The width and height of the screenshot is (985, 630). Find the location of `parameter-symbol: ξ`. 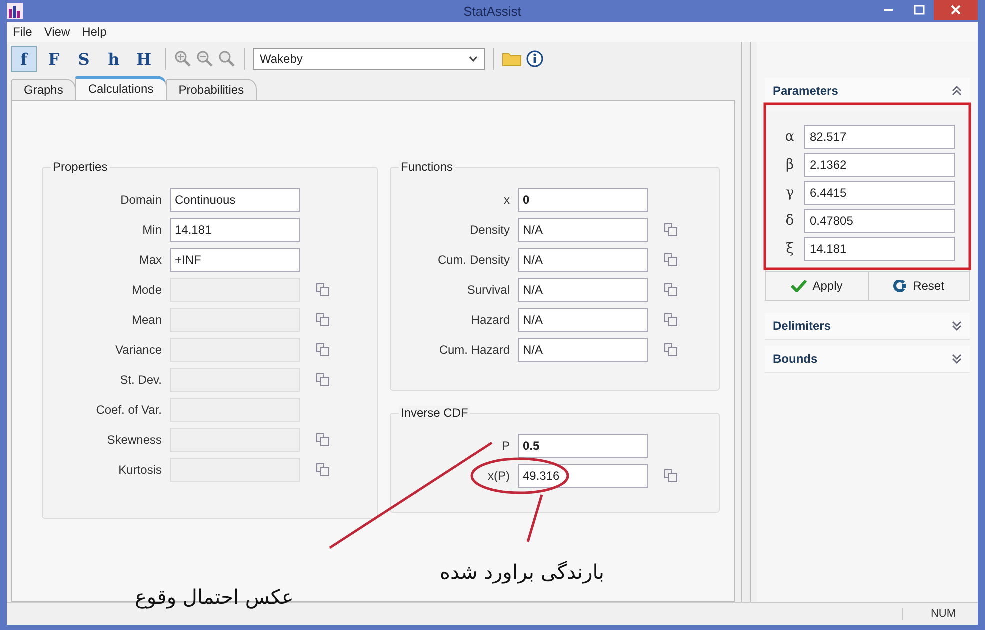

parameter-symbol: ξ is located at coordinates (790, 249).